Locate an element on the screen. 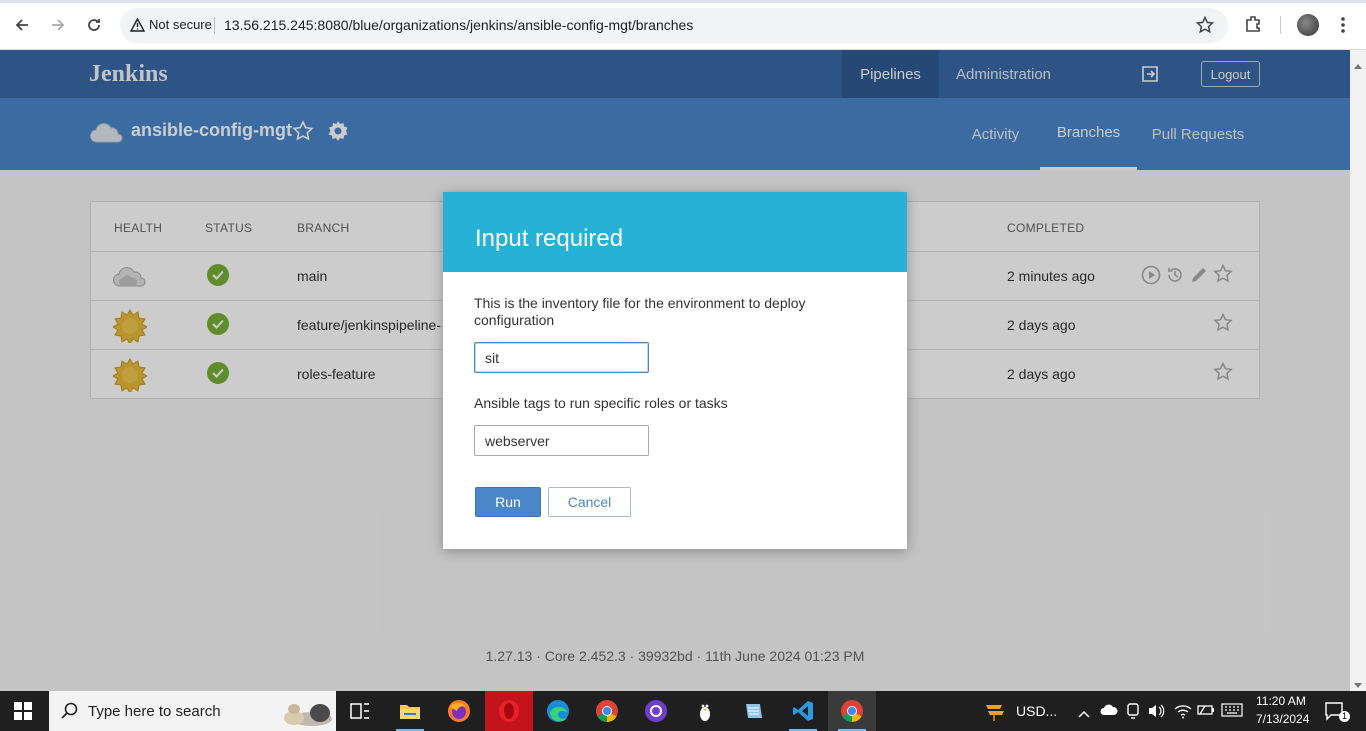  onedrive-cloud-icon is located at coordinates (1109, 712).